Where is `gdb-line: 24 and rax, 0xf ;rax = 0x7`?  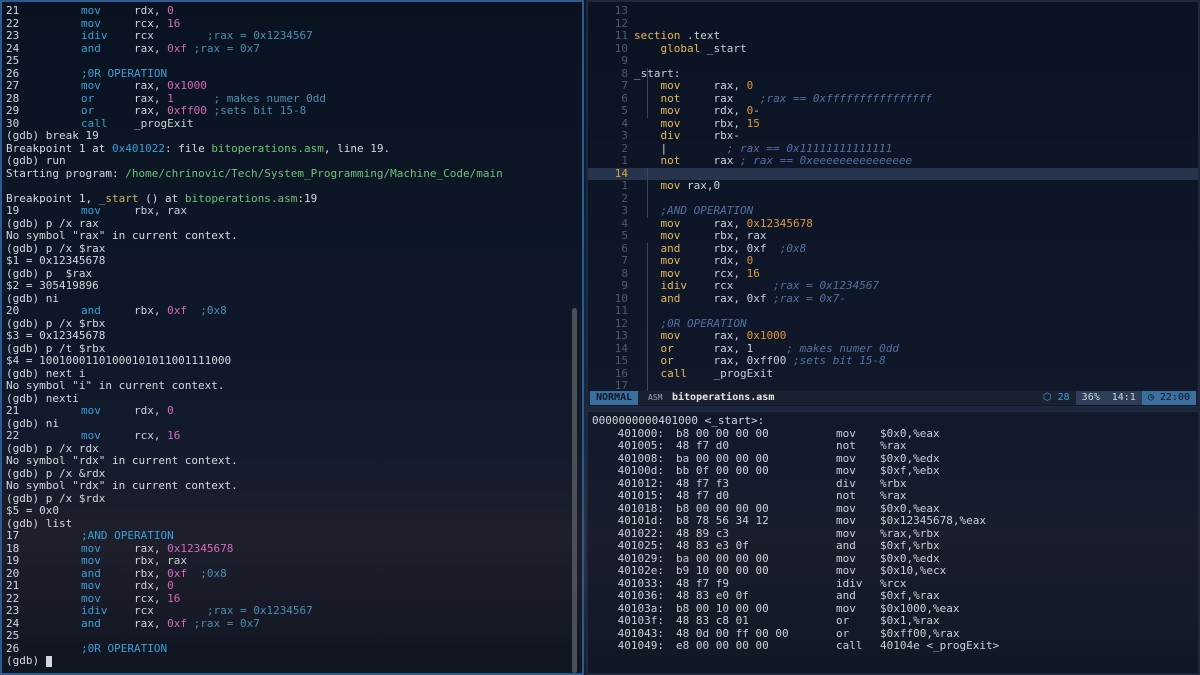 gdb-line: 24 and rax, 0xf ;rax = 0x7 is located at coordinates (254, 623).